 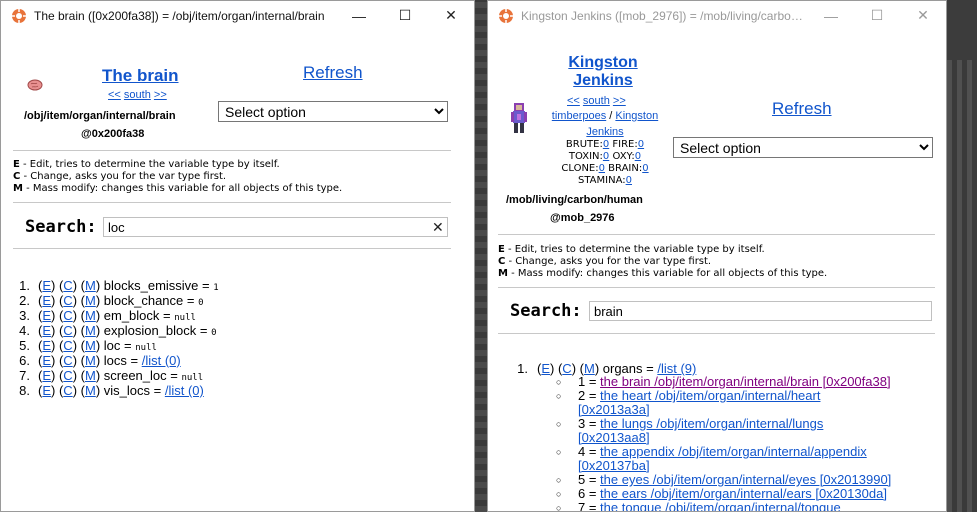 What do you see at coordinates (579, 116) in the screenshot?
I see `ckey-link: timberpoes` at bounding box center [579, 116].